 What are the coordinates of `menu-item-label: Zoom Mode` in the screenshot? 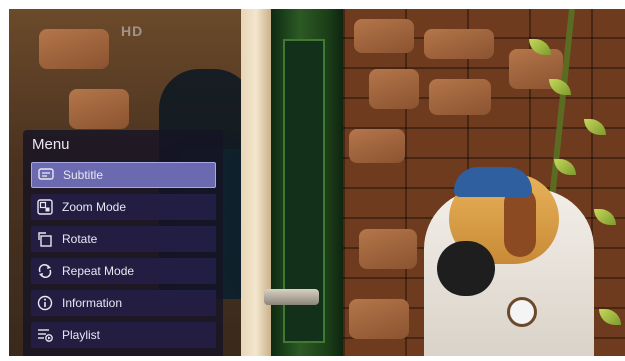 It's located at (94, 207).